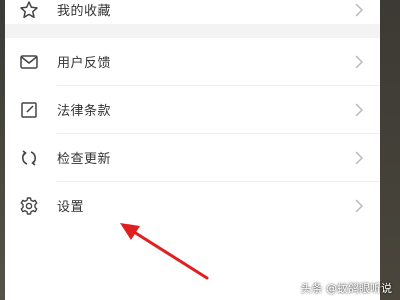 Image resolution: width=400 pixels, height=300 pixels. What do you see at coordinates (346, 288) in the screenshot?
I see `watermark: 头条 @蚊鸽眼听说` at bounding box center [346, 288].